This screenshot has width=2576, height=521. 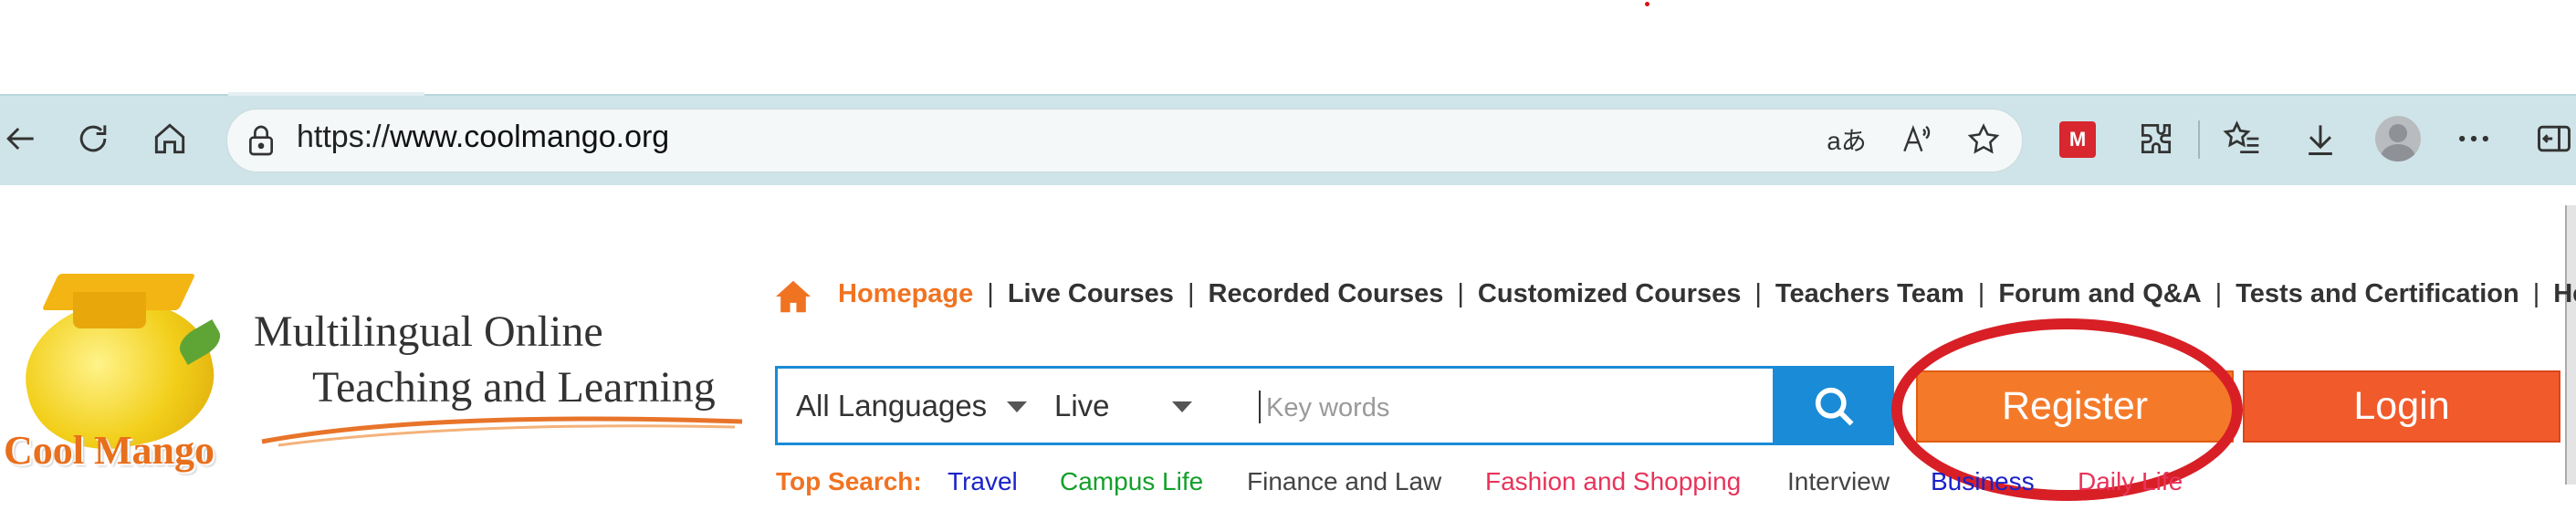 I want to click on graduation-cap-base, so click(x=109, y=310).